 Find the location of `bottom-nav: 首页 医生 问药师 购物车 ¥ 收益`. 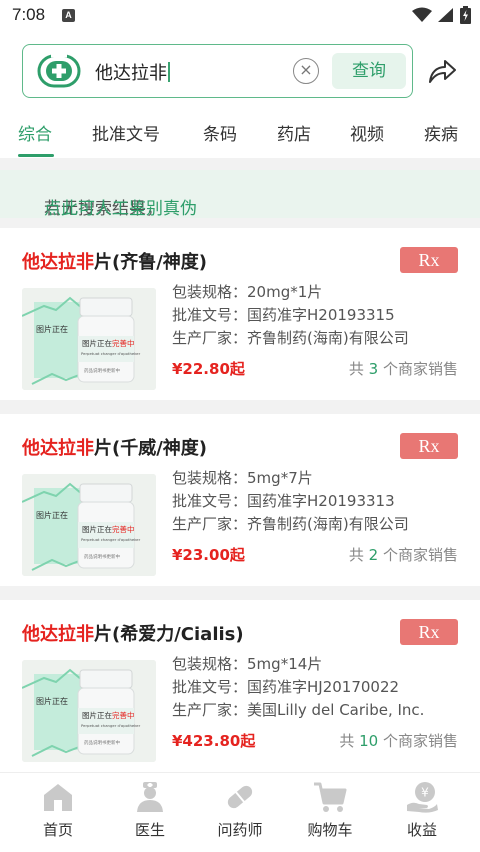

bottom-nav: 首页 医生 问药师 购物车 ¥ 收益 is located at coordinates (240, 812).